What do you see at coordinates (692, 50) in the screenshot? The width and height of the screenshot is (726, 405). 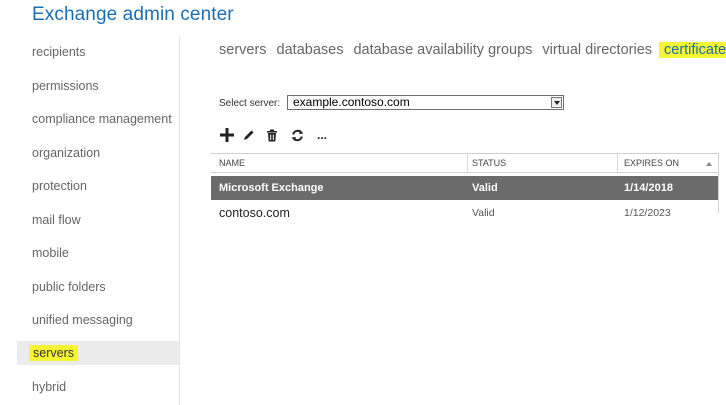 I see `tab-certificates: certificates` at bounding box center [692, 50].